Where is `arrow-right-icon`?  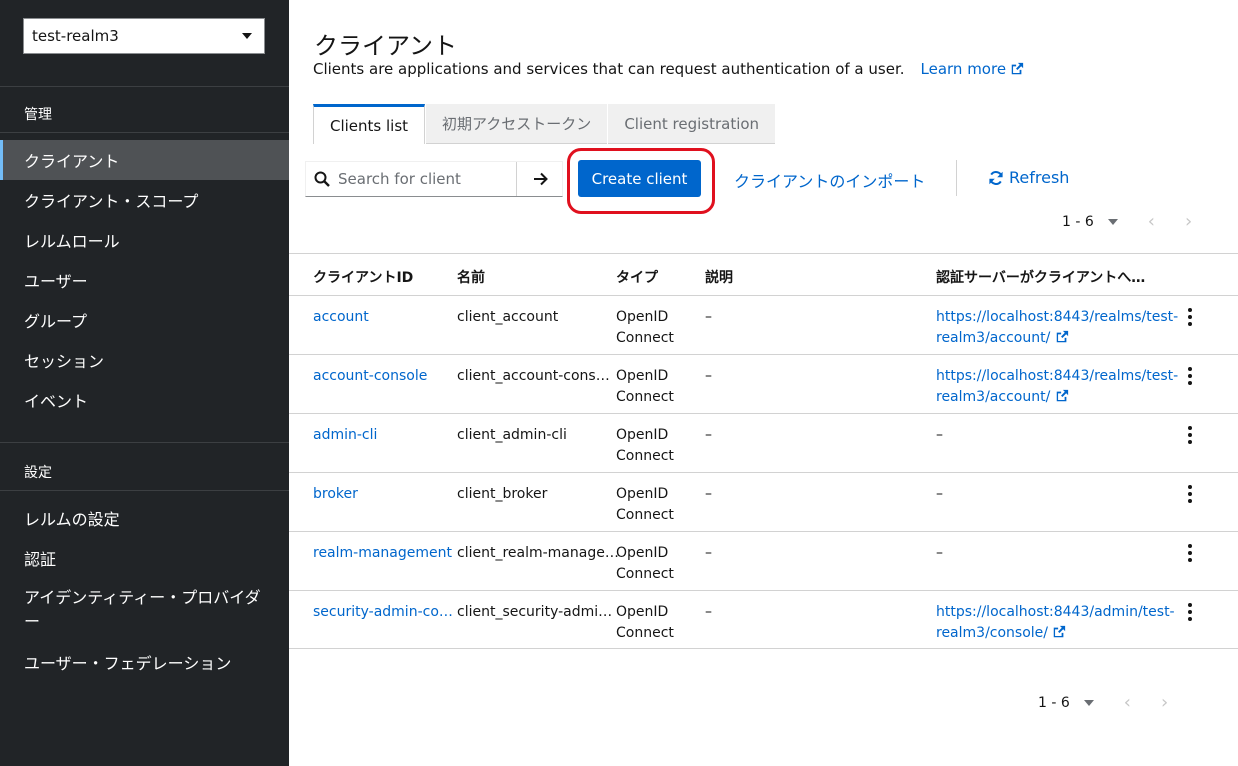 arrow-right-icon is located at coordinates (540, 179).